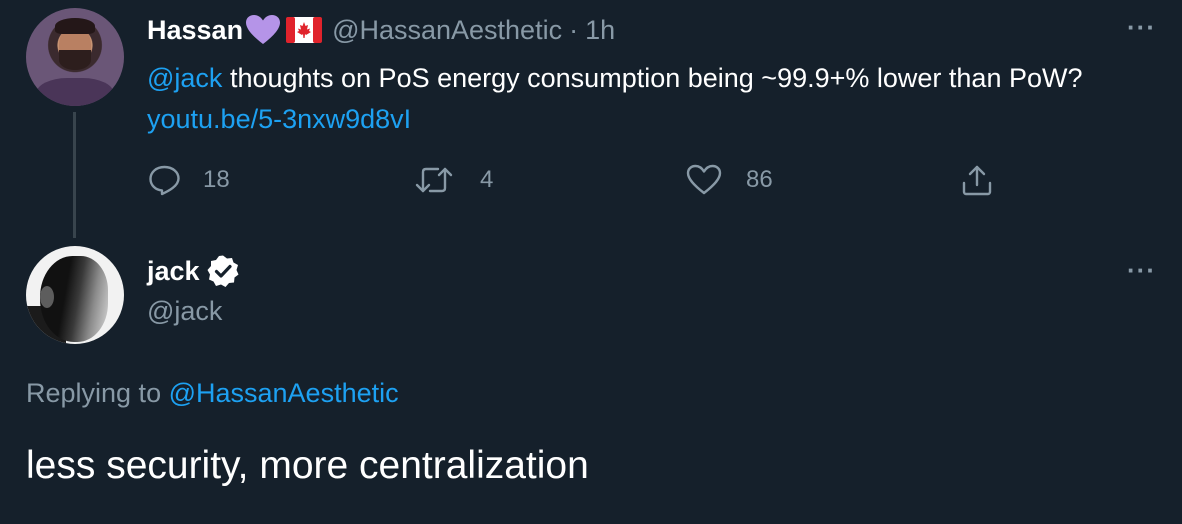 This screenshot has height=524, width=1182. What do you see at coordinates (487, 179) in the screenshot?
I see `retweet-count: 4` at bounding box center [487, 179].